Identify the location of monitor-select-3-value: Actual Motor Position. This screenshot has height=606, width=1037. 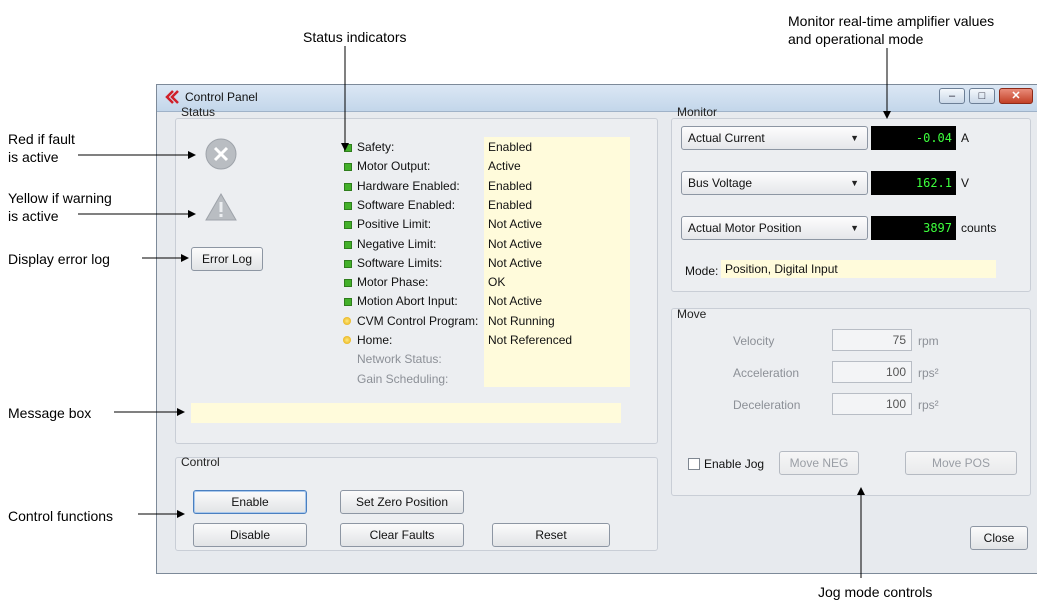
(745, 228).